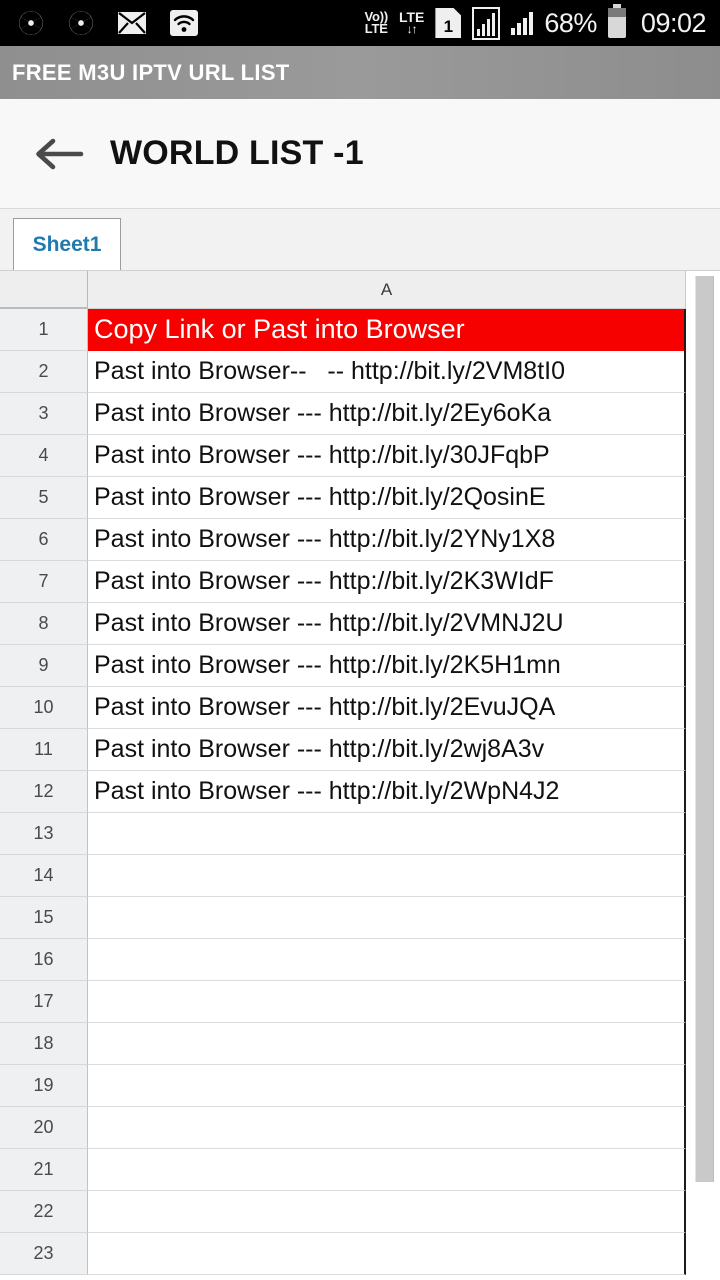  I want to click on row-header-cell: 2, so click(44, 372).